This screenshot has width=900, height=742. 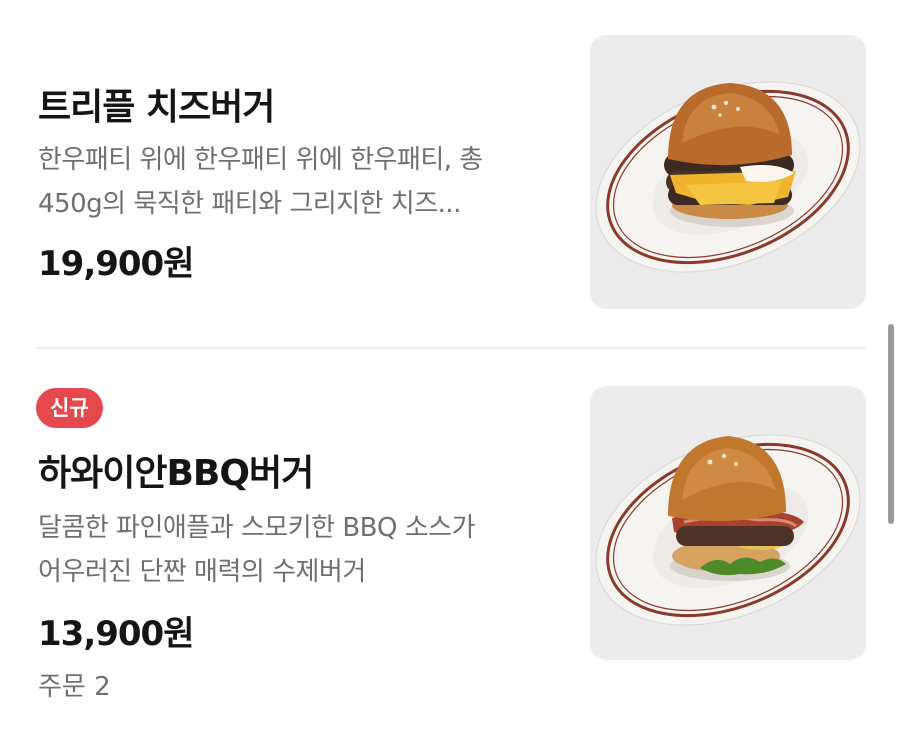 I want to click on divider, so click(x=451, y=348).